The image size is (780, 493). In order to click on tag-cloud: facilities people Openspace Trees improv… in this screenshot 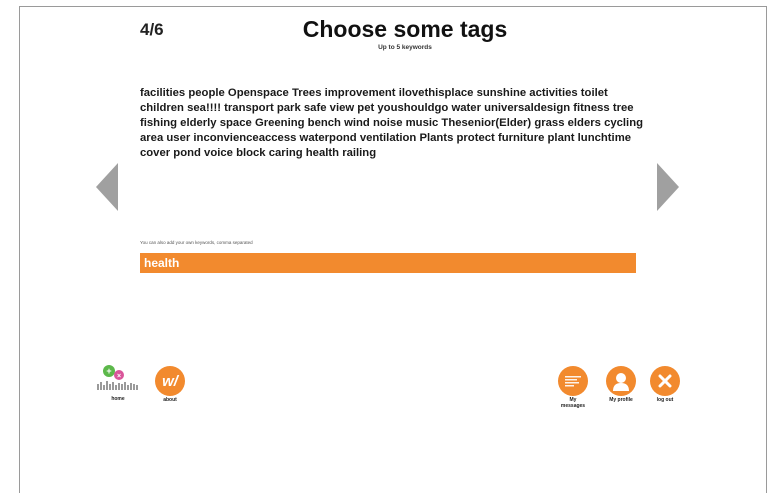, I will do `click(395, 123)`.